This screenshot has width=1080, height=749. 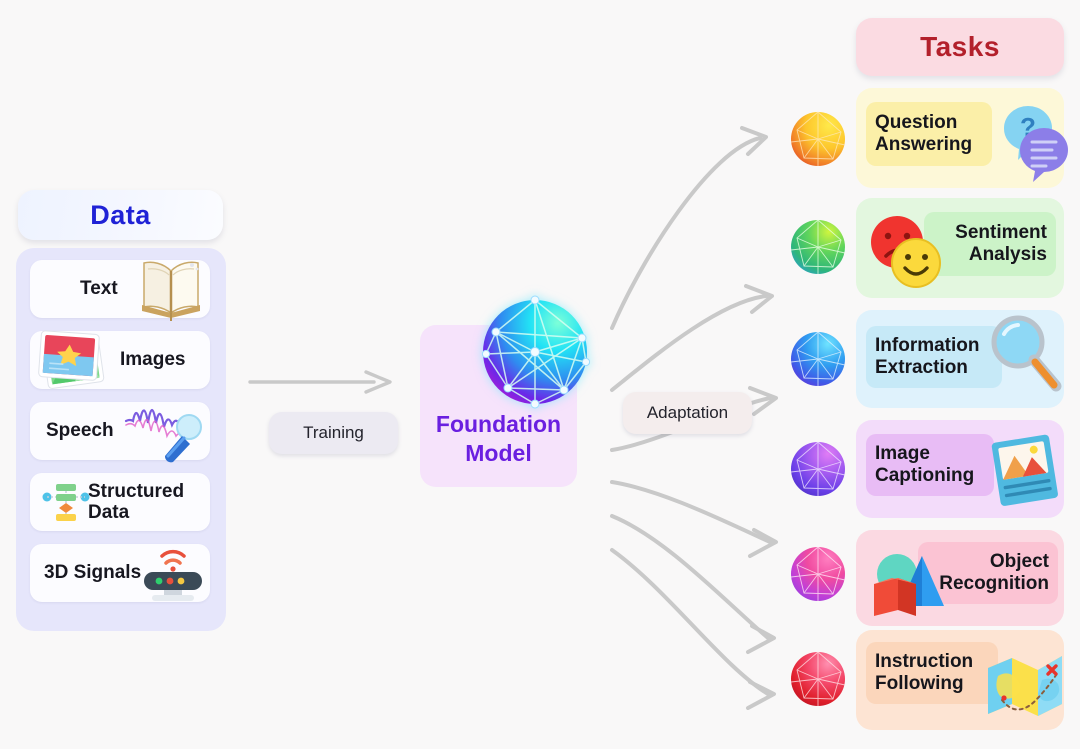 I want to click on task-label-line1: Sentiment, so click(x=1001, y=233).